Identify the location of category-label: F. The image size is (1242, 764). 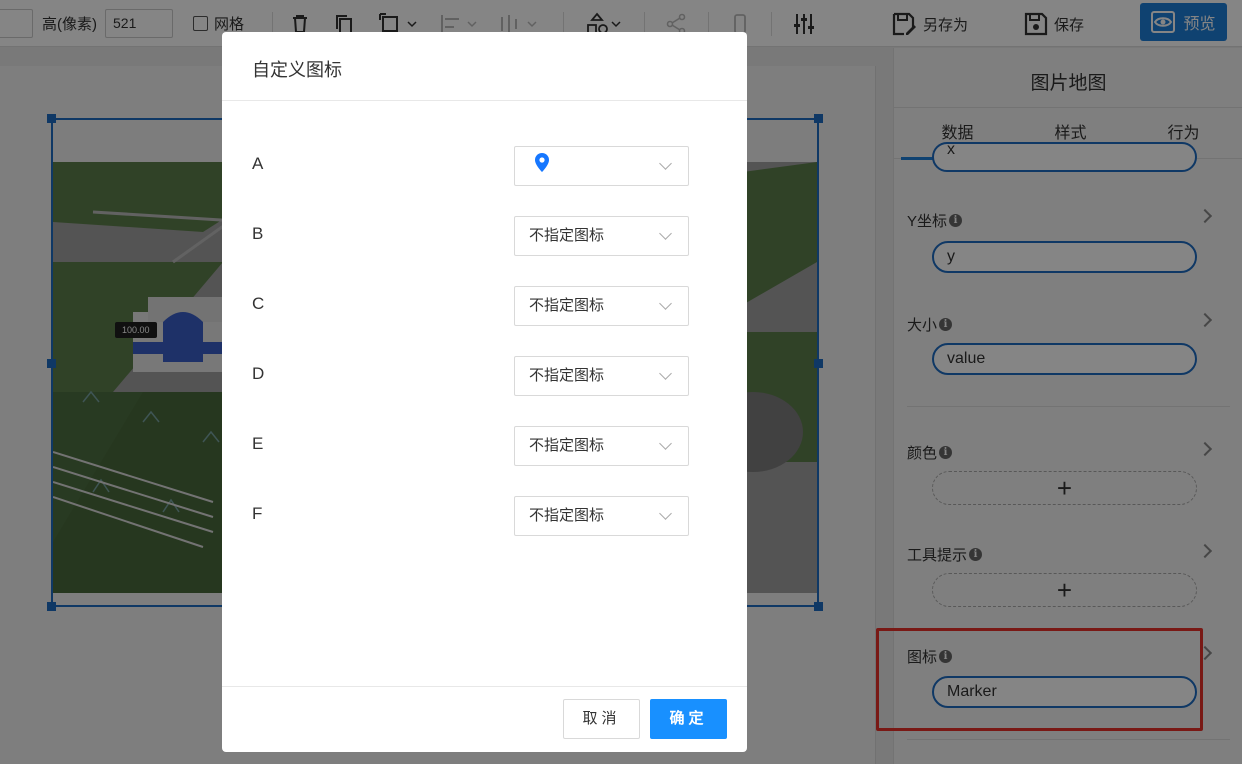
(257, 513).